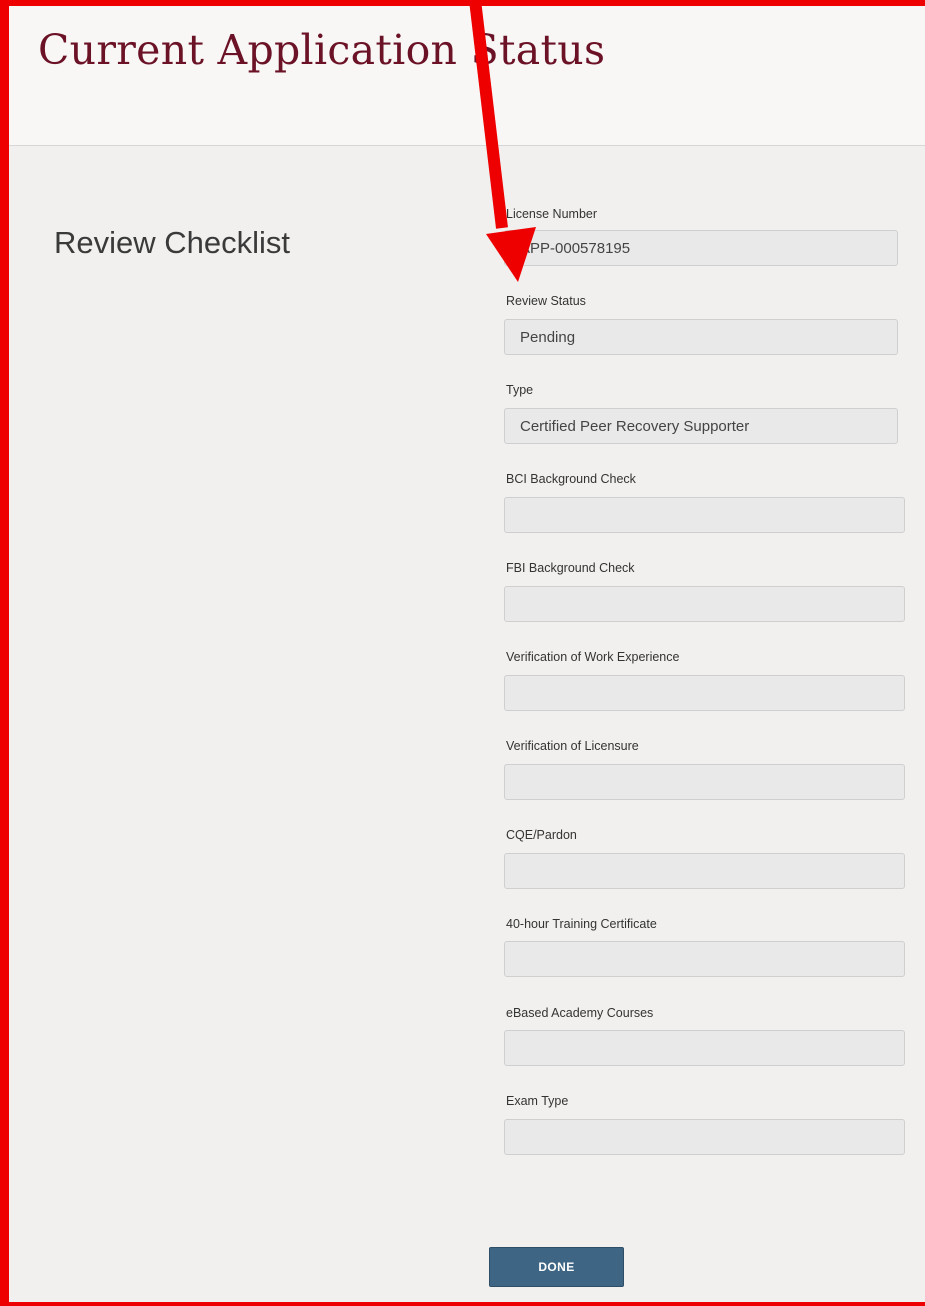  What do you see at coordinates (570, 568) in the screenshot?
I see `fbi-background-check-label: FBI Background Check` at bounding box center [570, 568].